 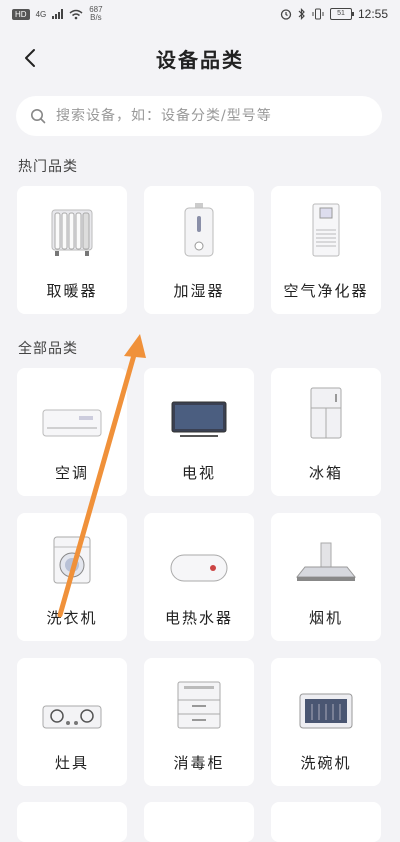 I want to click on category-tile-washing-machine: 洗衣机, so click(x=72, y=577).